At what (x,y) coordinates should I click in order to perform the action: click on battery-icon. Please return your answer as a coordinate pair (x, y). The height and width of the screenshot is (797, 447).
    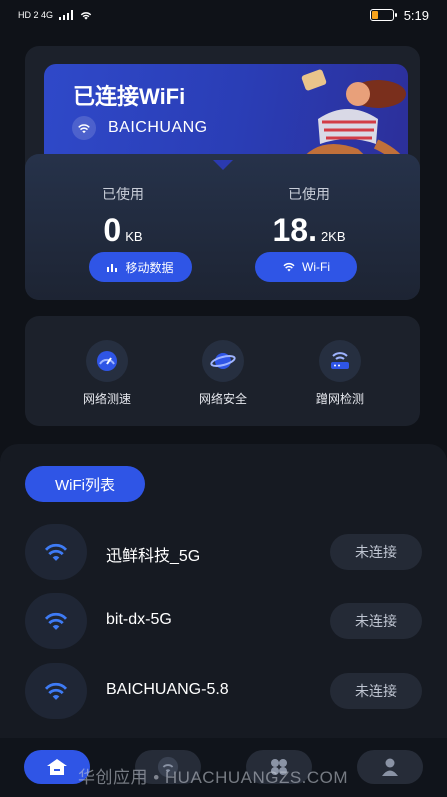
    Looking at the image, I should click on (383, 15).